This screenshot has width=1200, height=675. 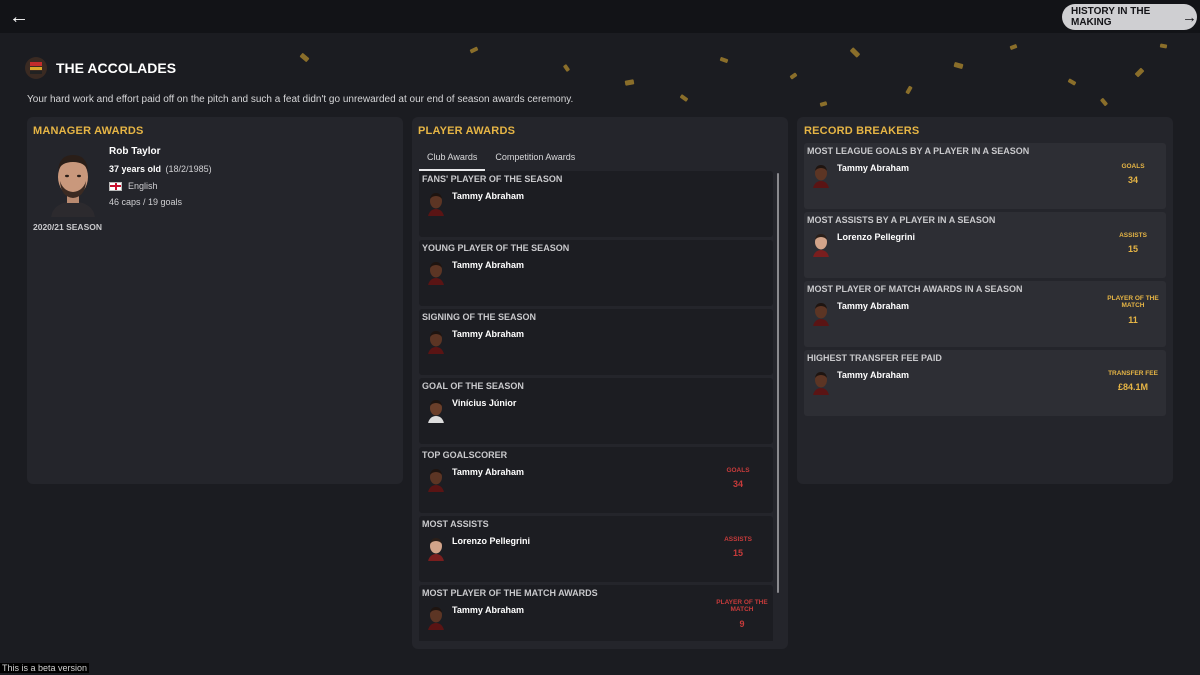 What do you see at coordinates (115, 186) in the screenshot?
I see `england-flag-icon` at bounding box center [115, 186].